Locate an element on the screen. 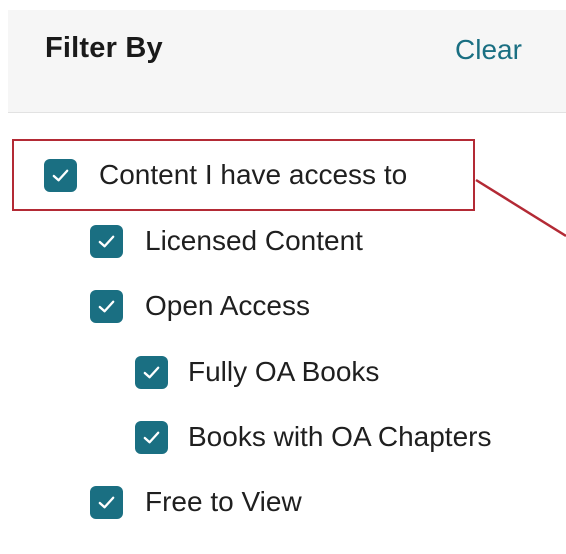 The image size is (566, 554). filter-option-label: Books with OA Chapters is located at coordinates (340, 436).